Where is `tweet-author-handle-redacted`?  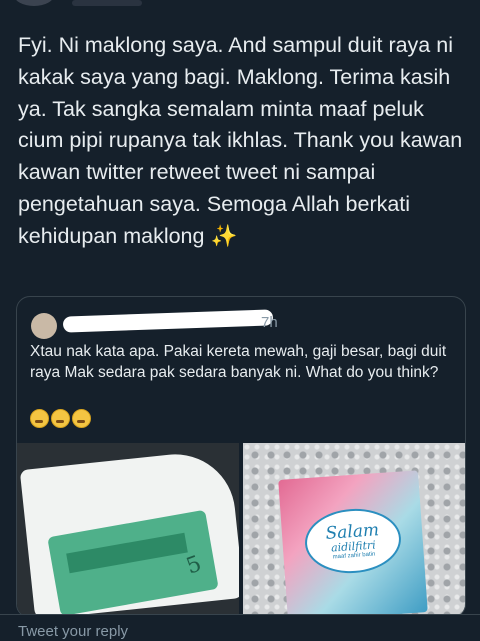
tweet-author-handle-redacted is located at coordinates (107, 3).